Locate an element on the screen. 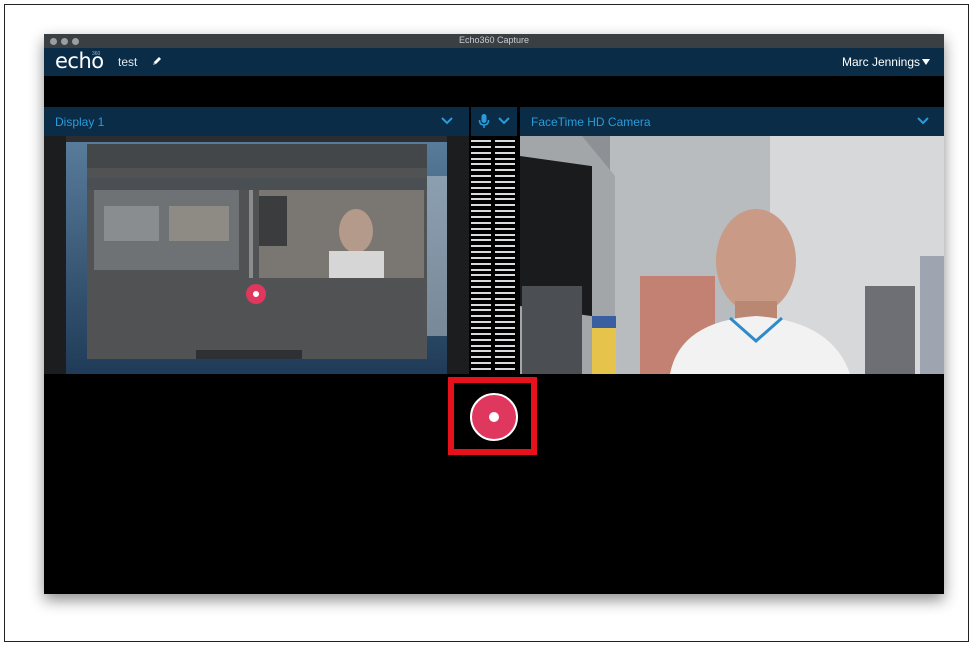 This screenshot has width=973, height=646. audio-level-meter is located at coordinates (494, 255).